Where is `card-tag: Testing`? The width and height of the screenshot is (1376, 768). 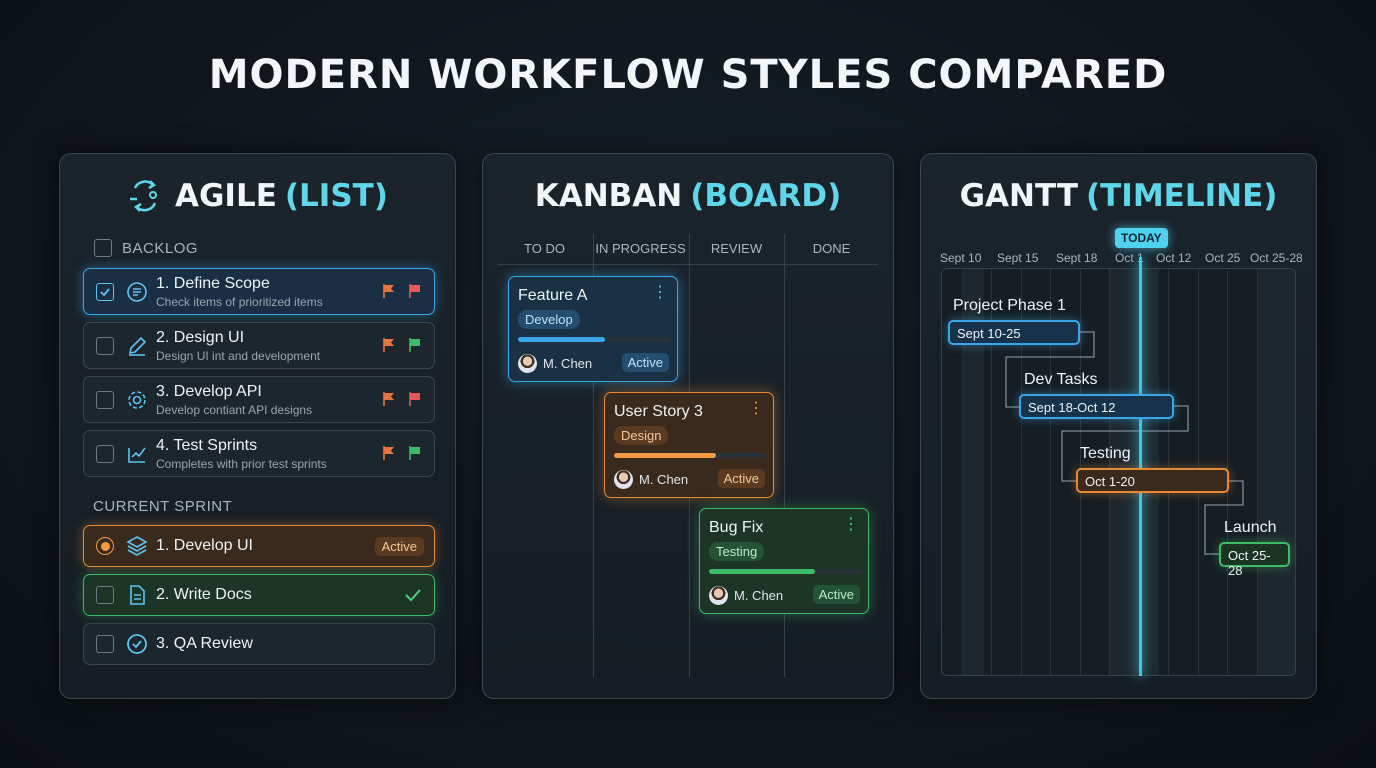
card-tag: Testing is located at coordinates (737, 551).